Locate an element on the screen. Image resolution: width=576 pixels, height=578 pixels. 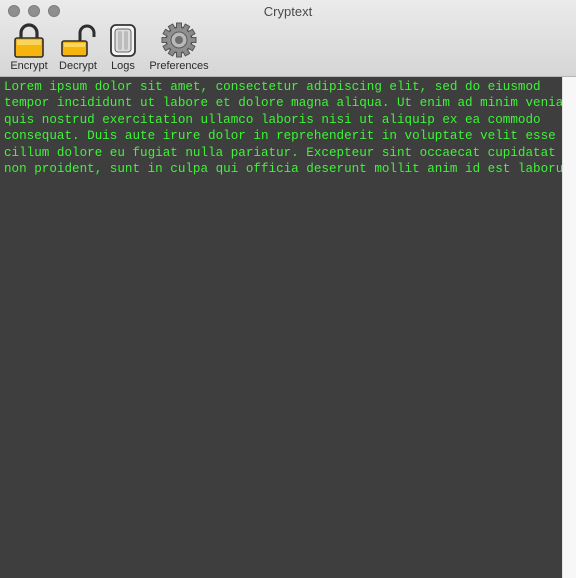
logs-label: Logs is located at coordinates (123, 66).